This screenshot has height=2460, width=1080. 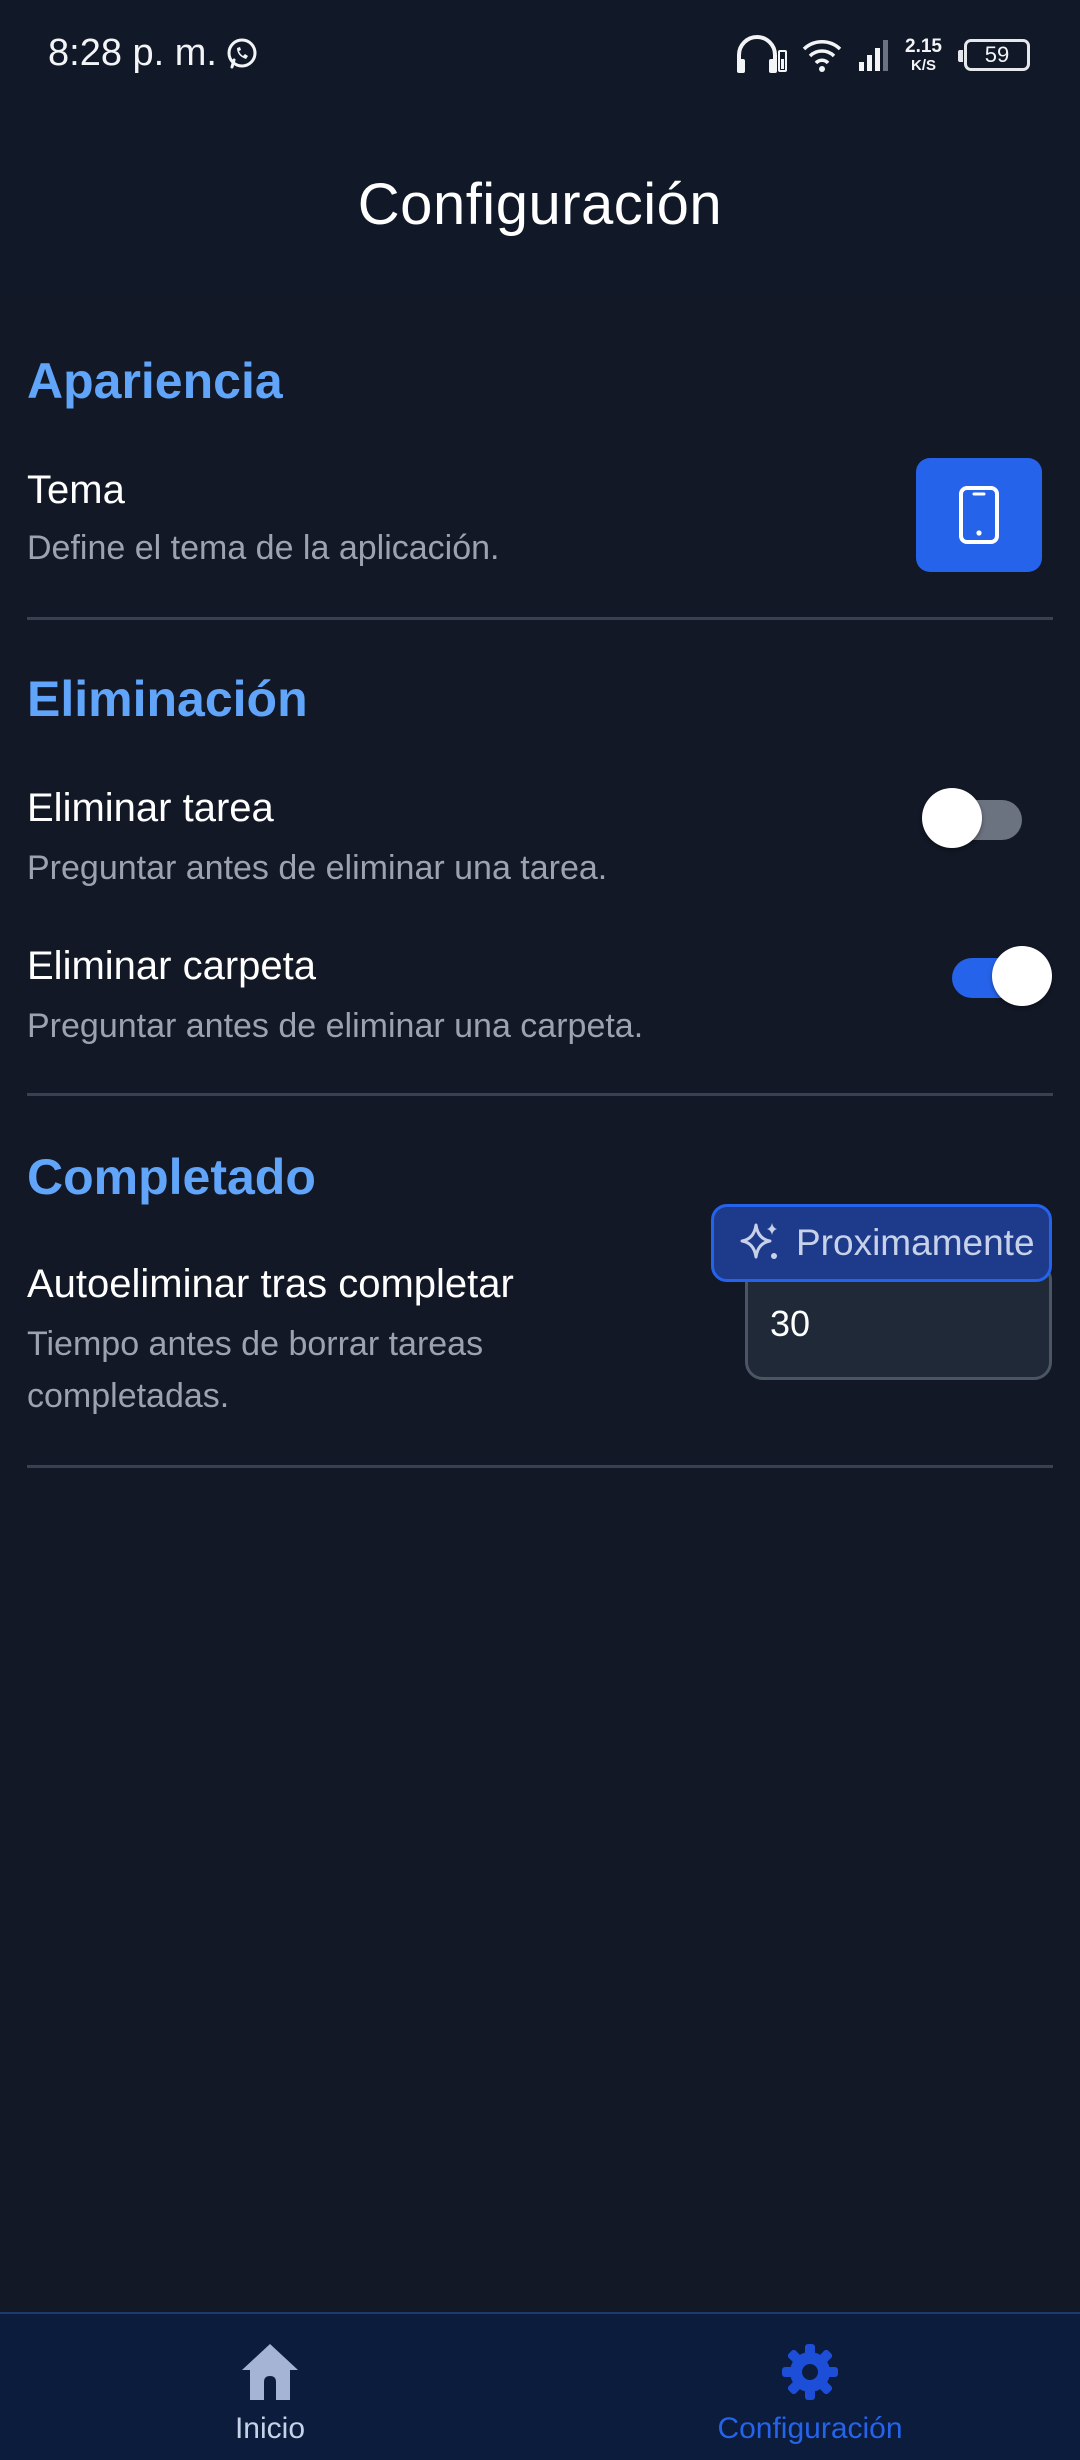 I want to click on nav-home-label: Inicio, so click(x=270, y=2428).